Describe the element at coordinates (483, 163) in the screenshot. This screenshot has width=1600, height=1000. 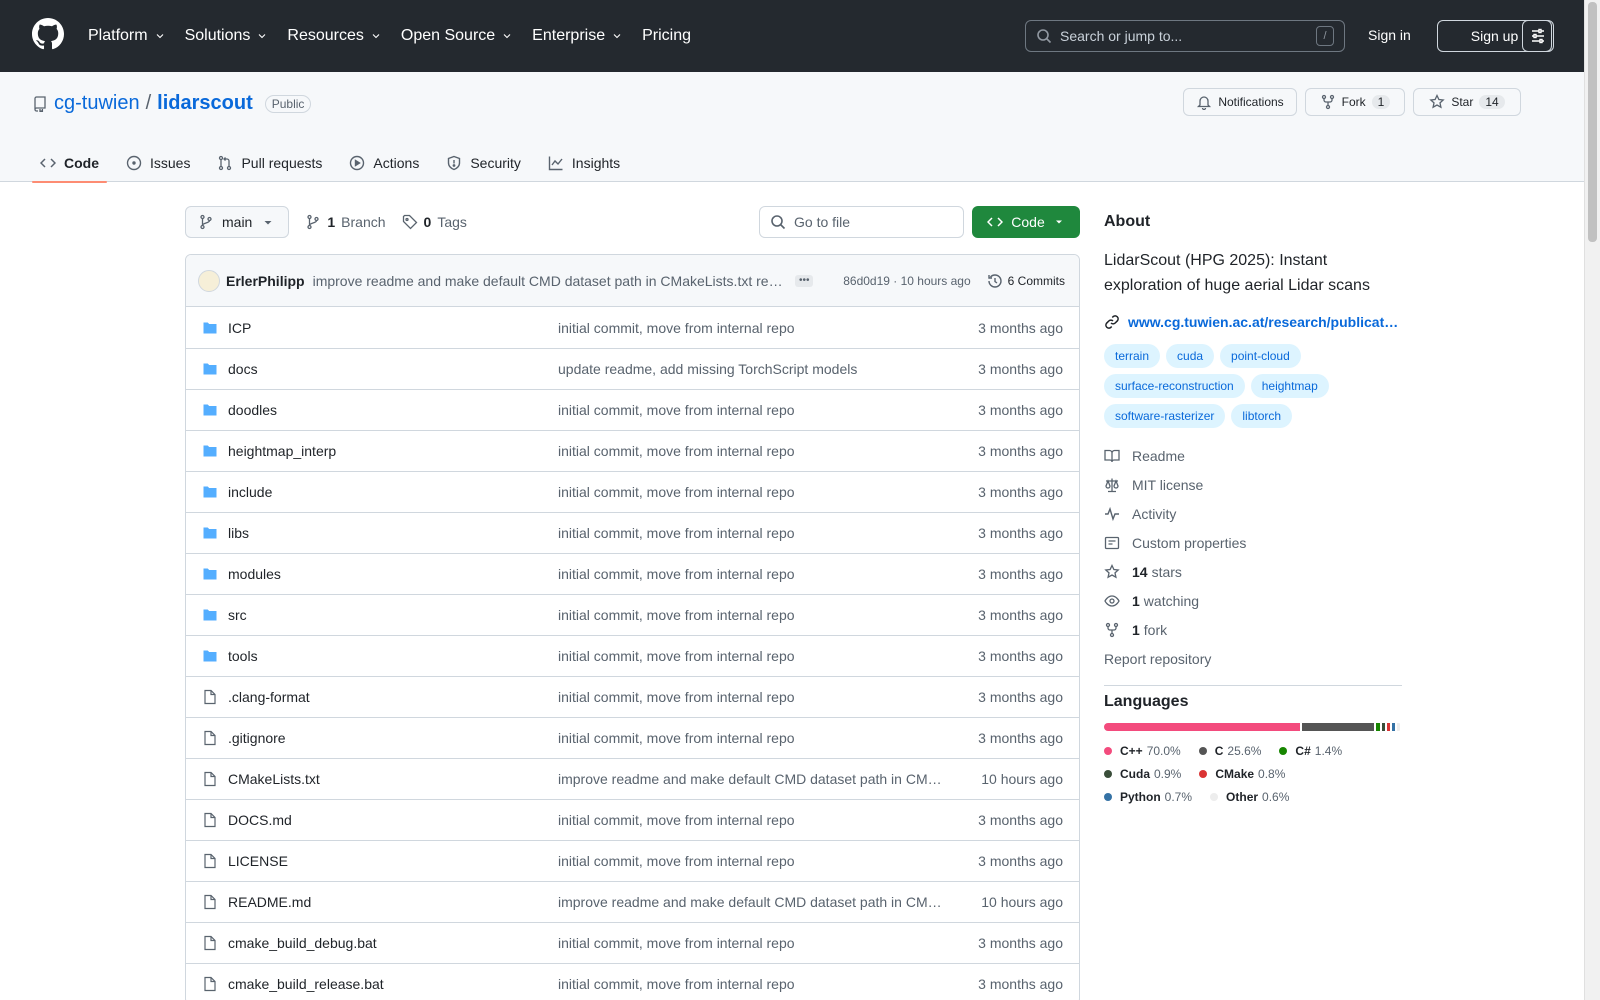
I see `tab-security: Security` at that location.